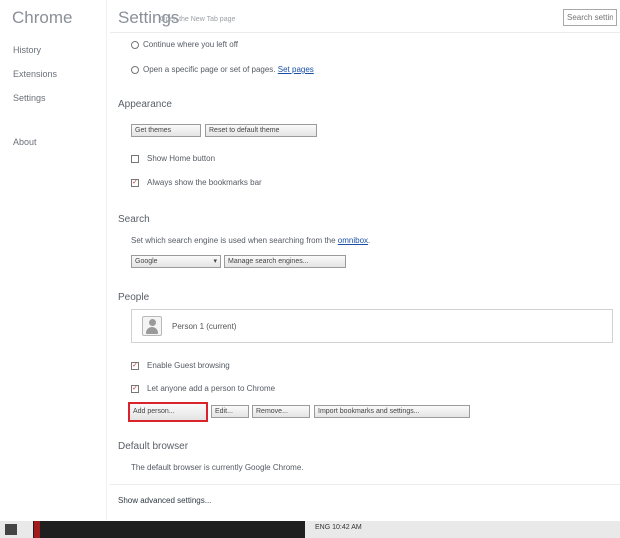 The height and width of the screenshot is (538, 620). What do you see at coordinates (181, 158) in the screenshot?
I see `show-home-label: Show Home button` at bounding box center [181, 158].